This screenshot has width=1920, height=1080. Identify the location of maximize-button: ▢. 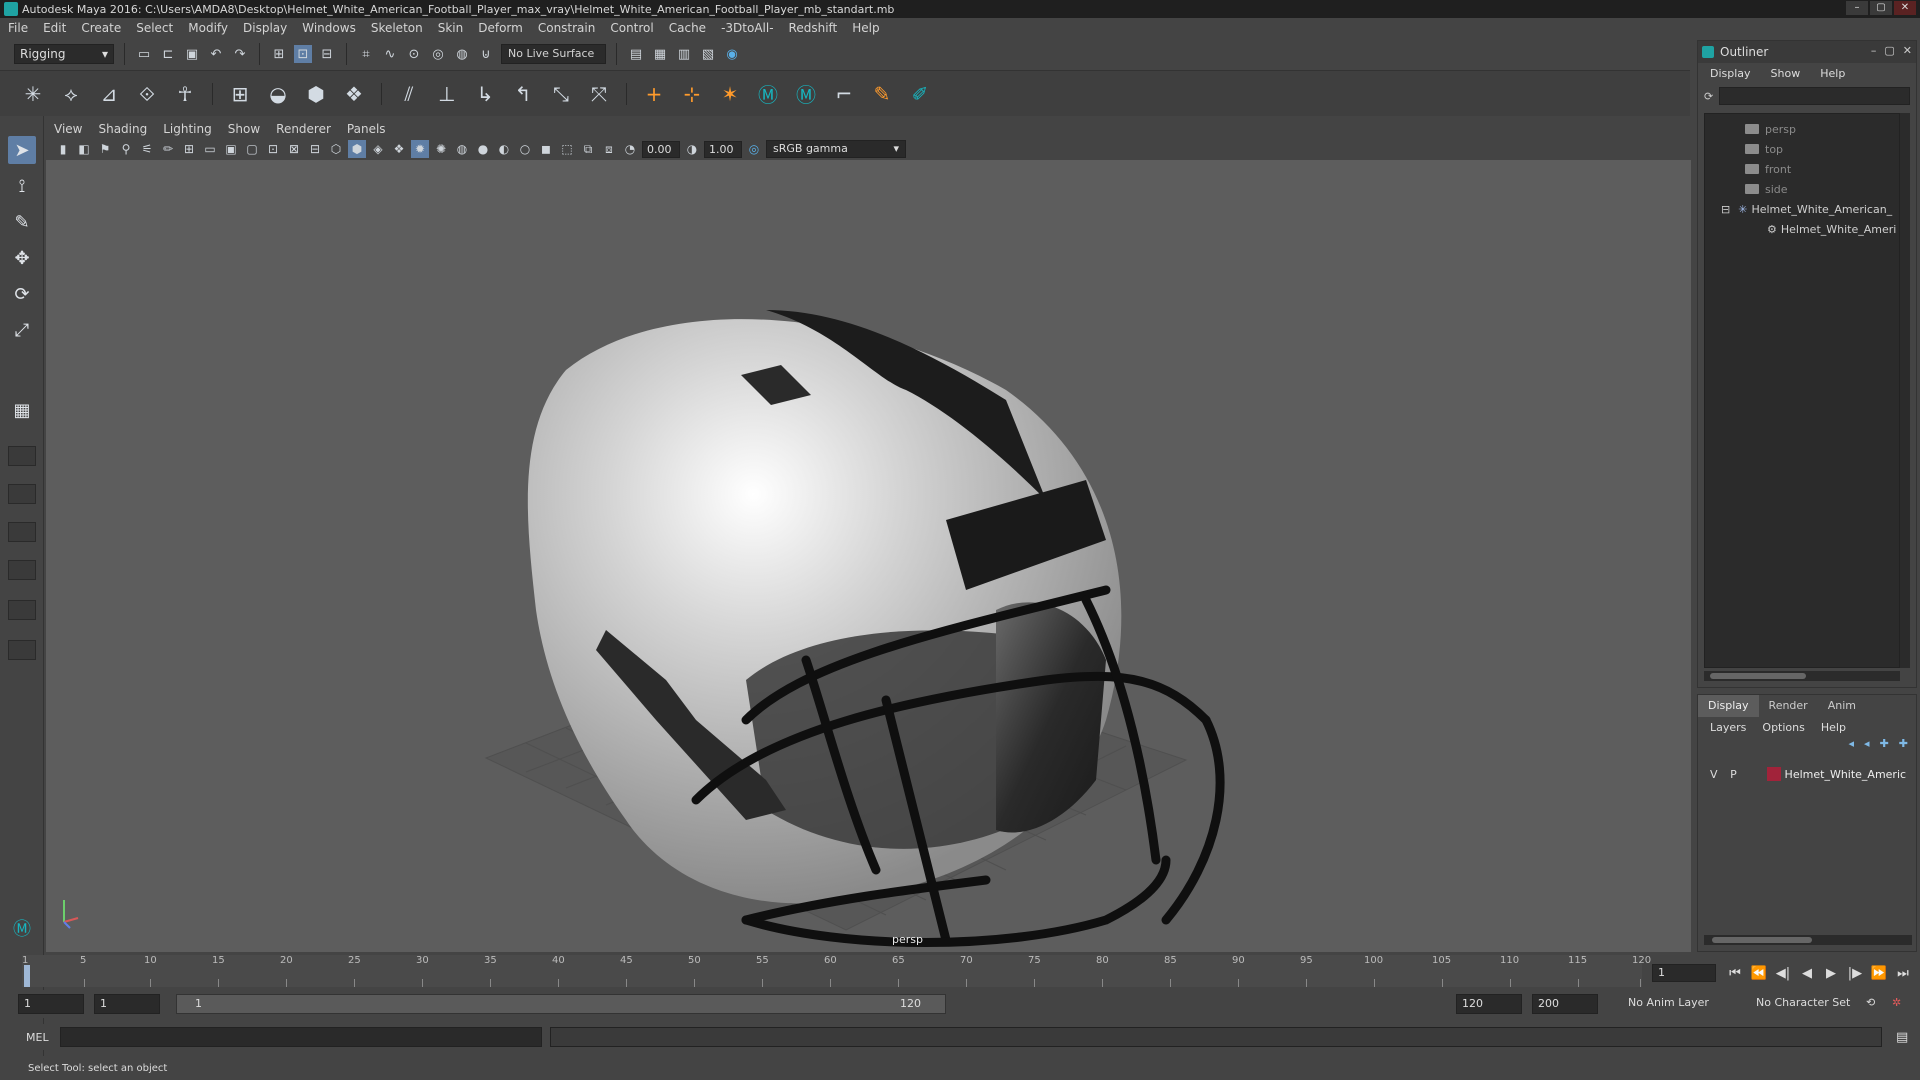
(1881, 8).